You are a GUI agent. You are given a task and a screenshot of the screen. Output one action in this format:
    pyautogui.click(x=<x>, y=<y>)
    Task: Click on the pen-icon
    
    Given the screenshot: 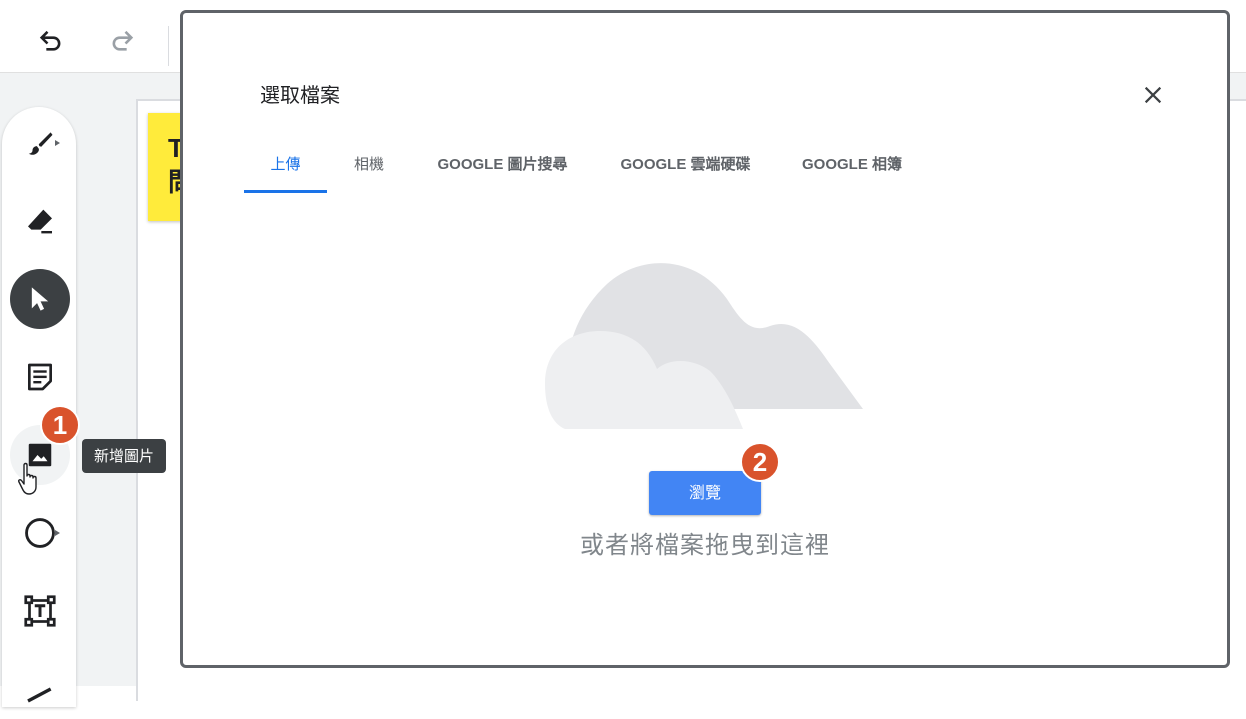 What is the action you would take?
    pyautogui.click(x=40, y=143)
    